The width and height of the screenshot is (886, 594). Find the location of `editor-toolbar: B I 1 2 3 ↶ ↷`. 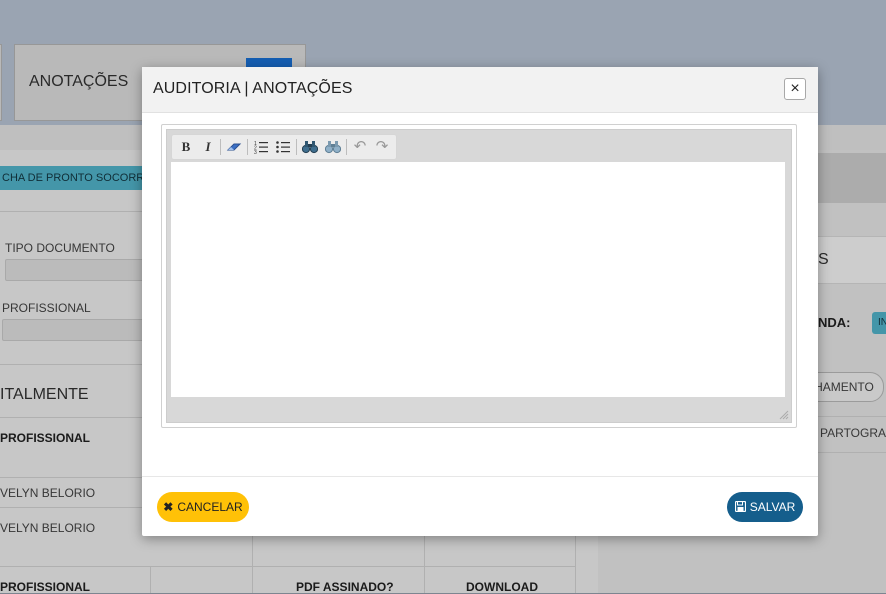

editor-toolbar: B I 1 2 3 ↶ ↷ is located at coordinates (284, 147).